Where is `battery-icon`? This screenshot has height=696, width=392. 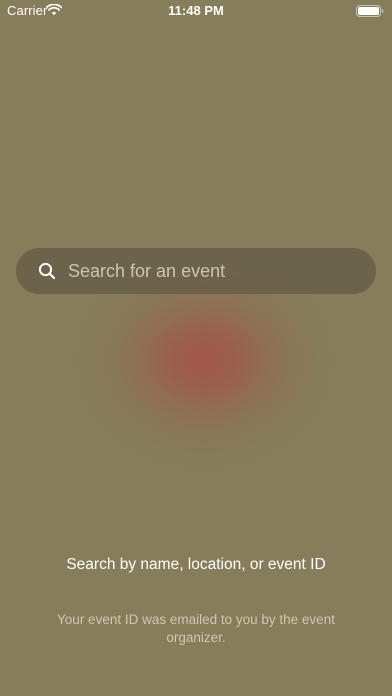 battery-icon is located at coordinates (370, 11).